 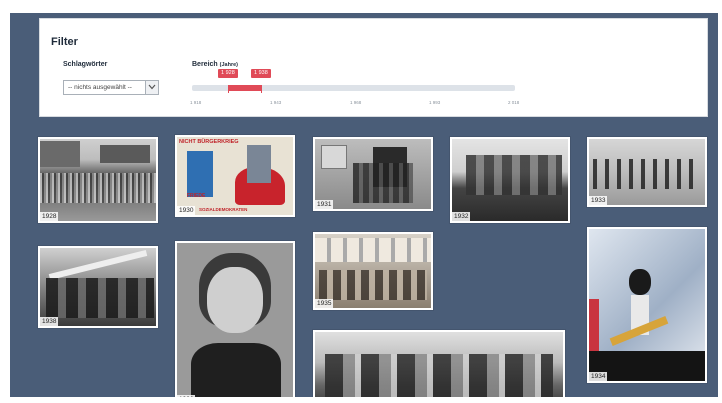 What do you see at coordinates (647, 172) in the screenshot?
I see `photo-card: 1933` at bounding box center [647, 172].